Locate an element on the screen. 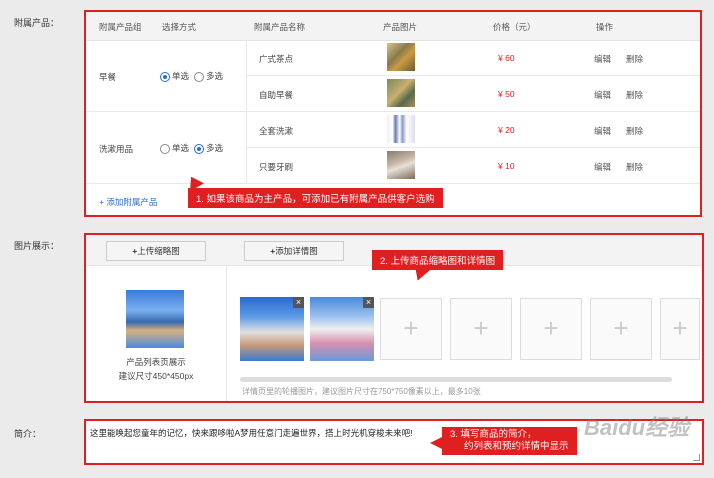  table-row: 只要牙刷 ¥ 10 编辑 删除 is located at coordinates (473, 166).